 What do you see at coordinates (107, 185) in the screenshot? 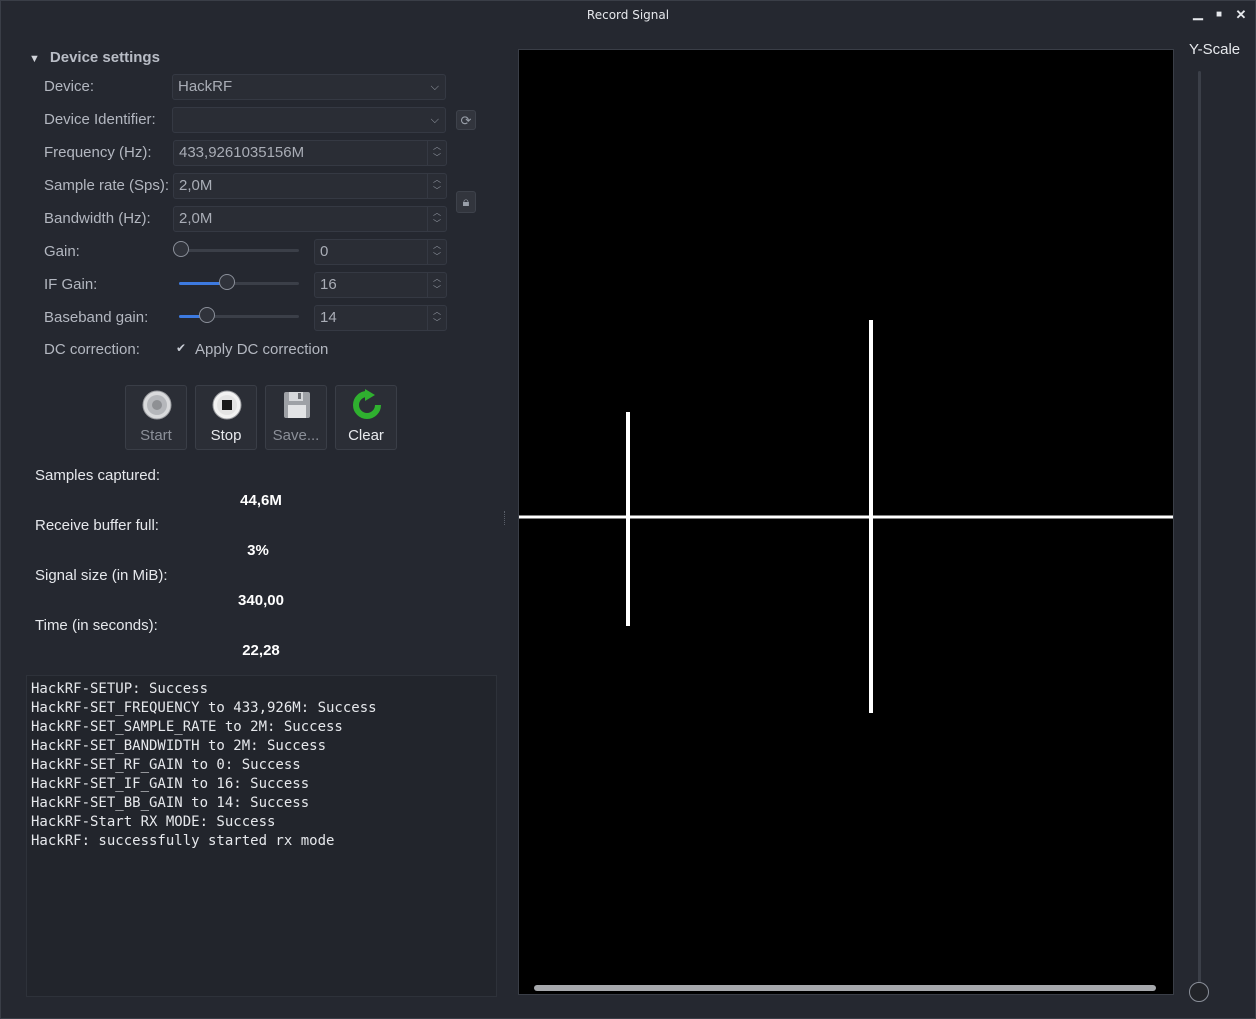
I see `sample-rate-label: Sample rate (Sps):` at bounding box center [107, 185].